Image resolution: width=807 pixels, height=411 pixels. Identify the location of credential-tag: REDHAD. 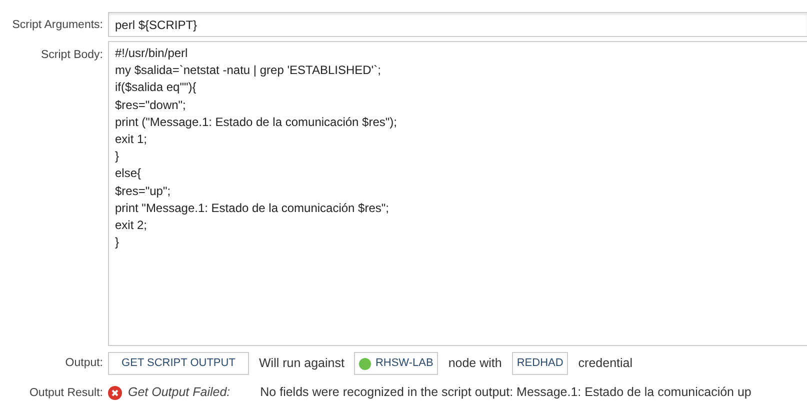
(540, 363).